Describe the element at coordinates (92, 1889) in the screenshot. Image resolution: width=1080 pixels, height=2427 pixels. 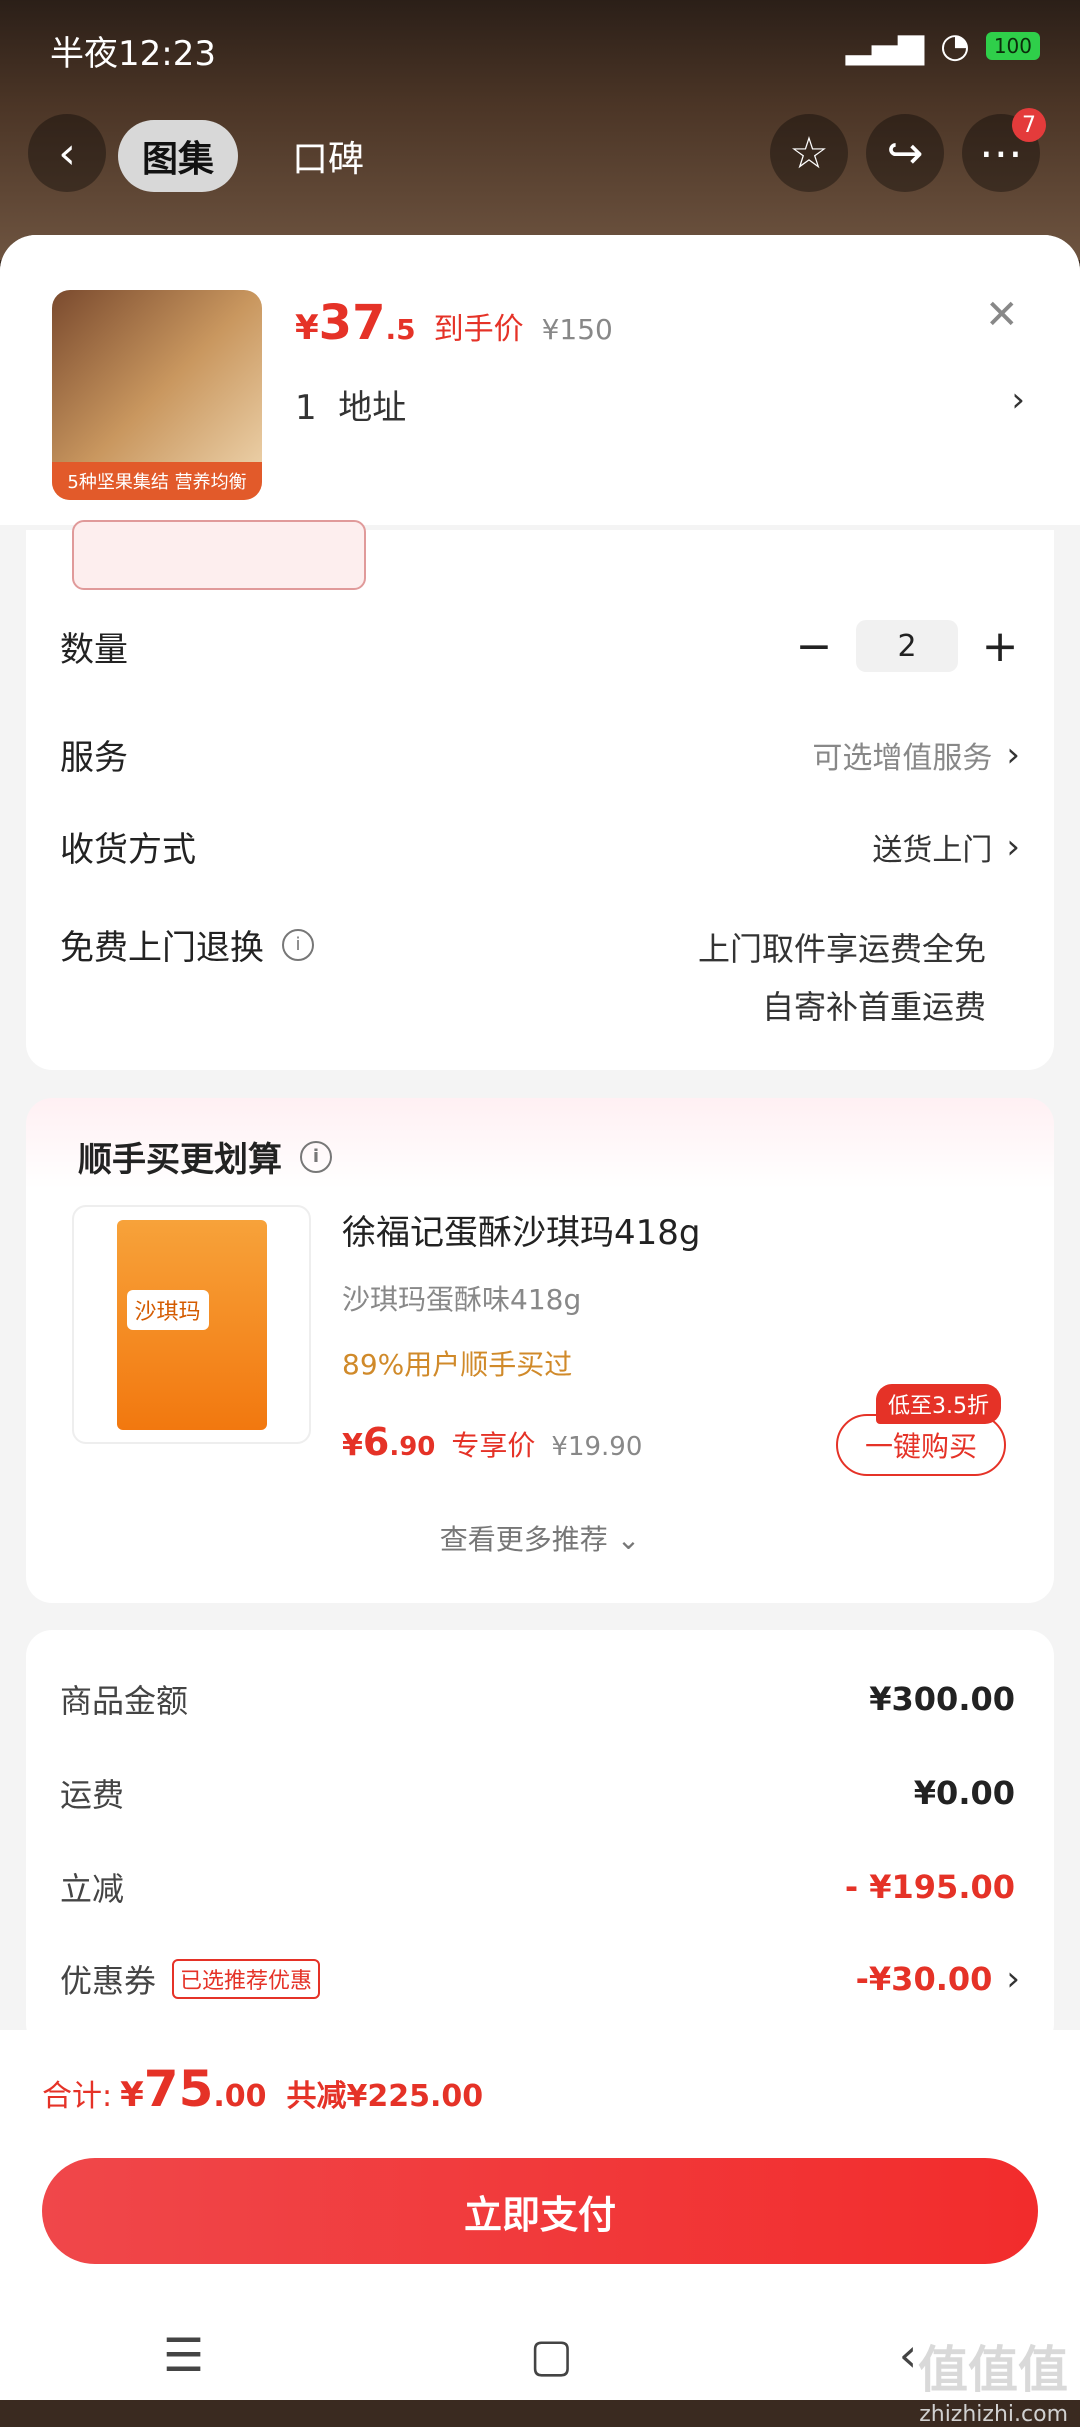
I see `summary-label: 立减` at that location.